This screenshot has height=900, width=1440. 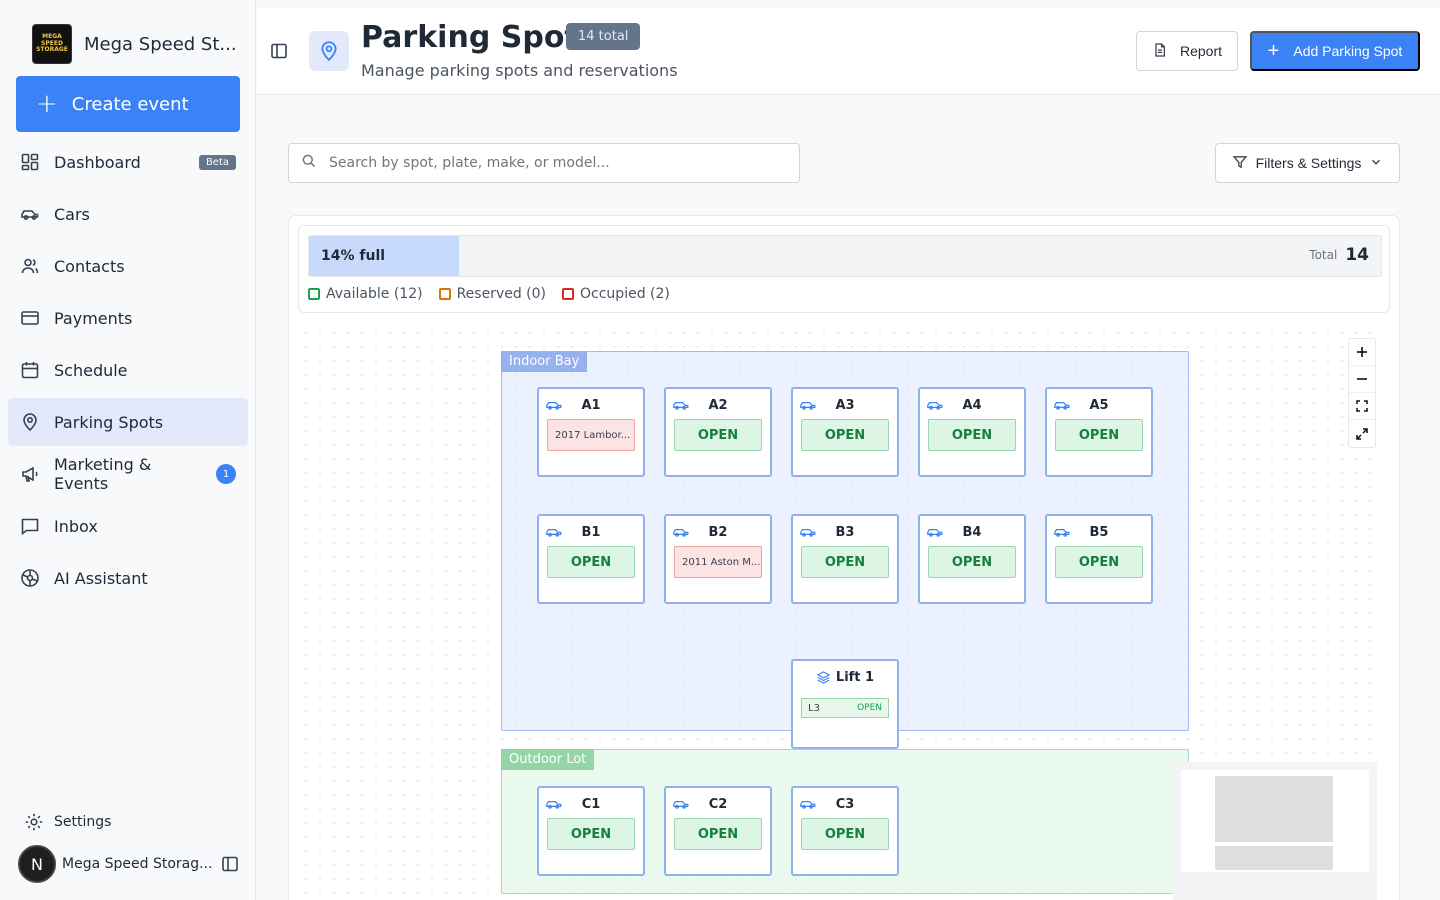 I want to click on spot-name: C1, so click(x=591, y=804).